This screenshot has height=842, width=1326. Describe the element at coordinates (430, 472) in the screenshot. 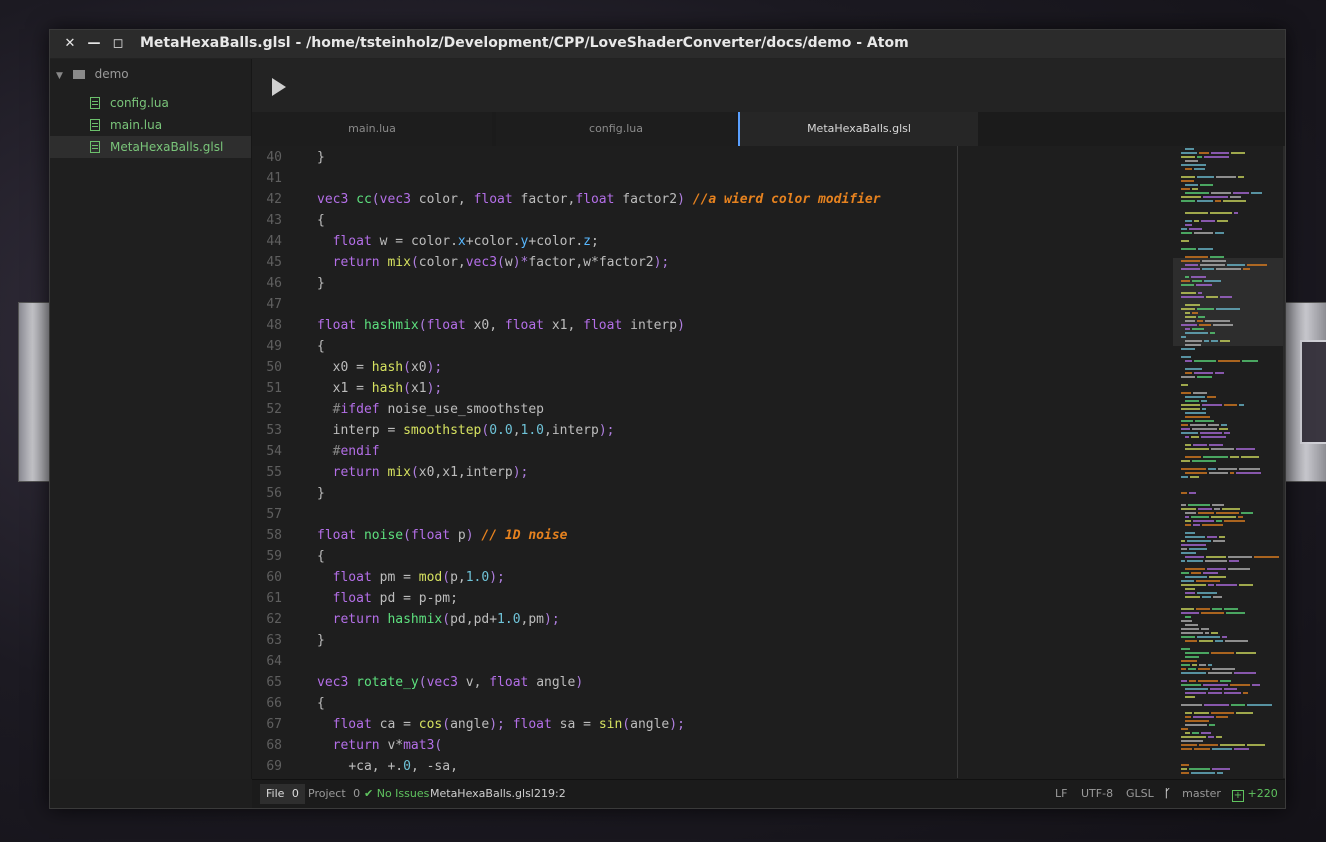

I see `line-text: return mix(x0,x1,interp);` at that location.